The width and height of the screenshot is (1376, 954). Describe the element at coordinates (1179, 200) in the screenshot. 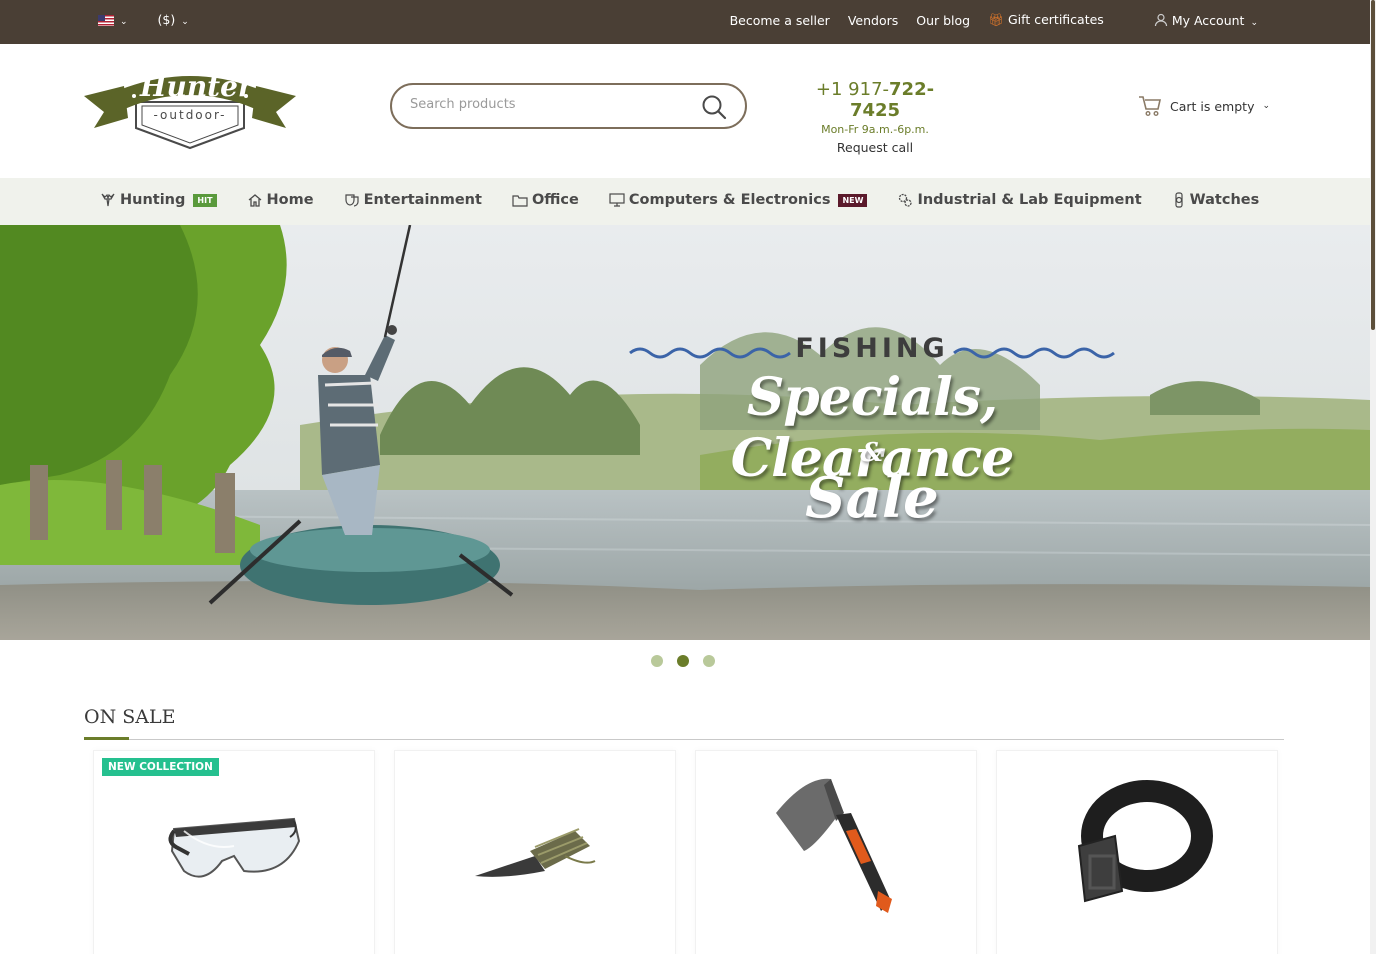

I see `watch-icon` at that location.